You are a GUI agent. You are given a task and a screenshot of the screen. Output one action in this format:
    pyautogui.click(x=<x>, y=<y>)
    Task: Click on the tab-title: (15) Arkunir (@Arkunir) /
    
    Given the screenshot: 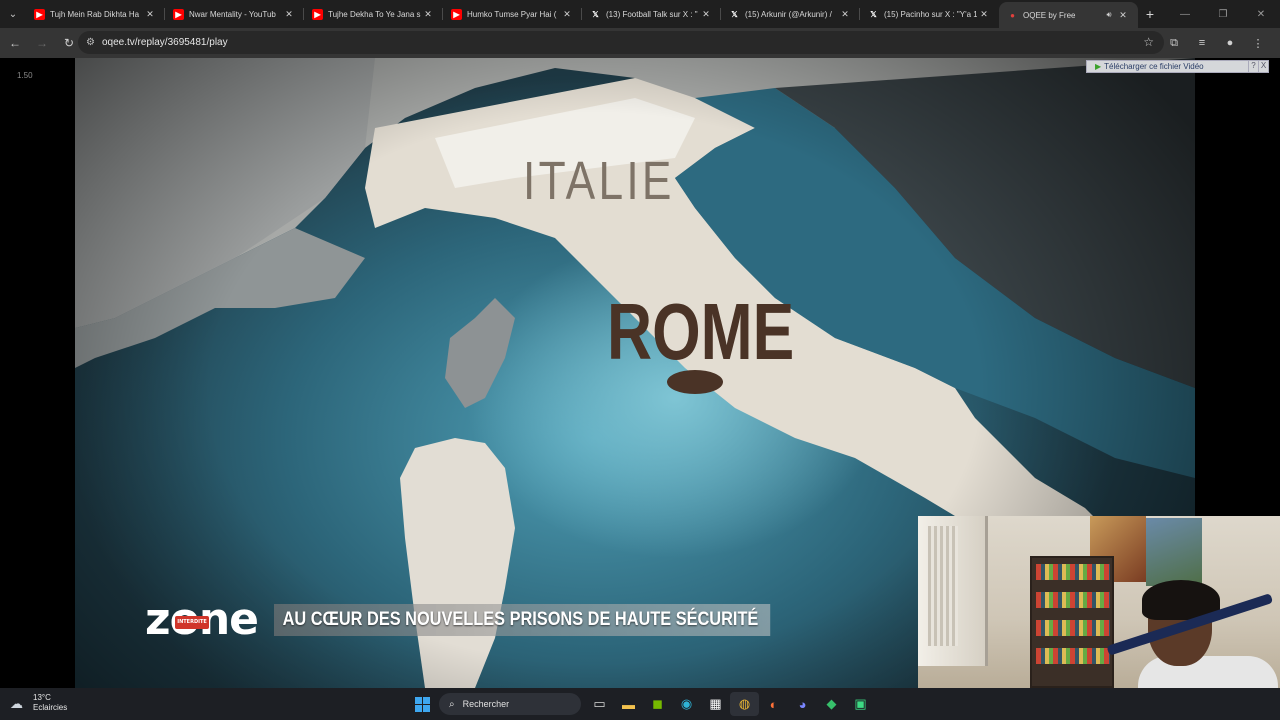 What is the action you would take?
    pyautogui.click(x=788, y=14)
    